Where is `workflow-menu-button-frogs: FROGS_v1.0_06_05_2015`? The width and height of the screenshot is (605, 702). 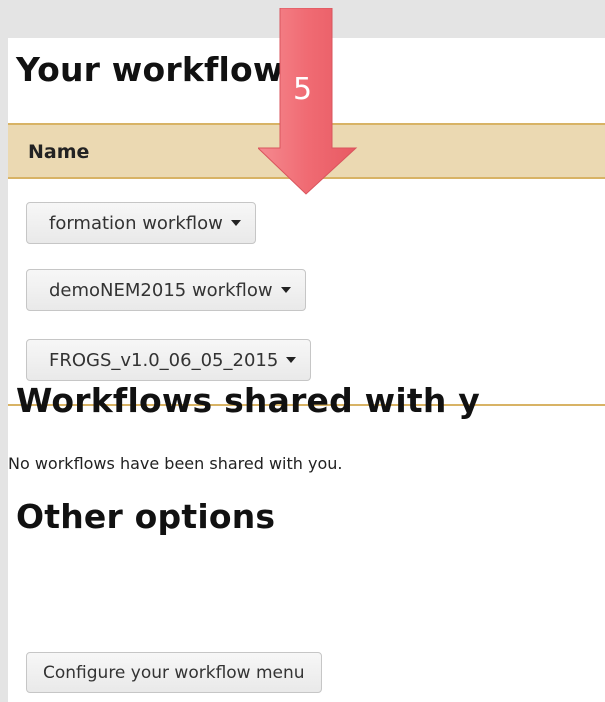
workflow-menu-button-frogs: FROGS_v1.0_06_05_2015 is located at coordinates (169, 360).